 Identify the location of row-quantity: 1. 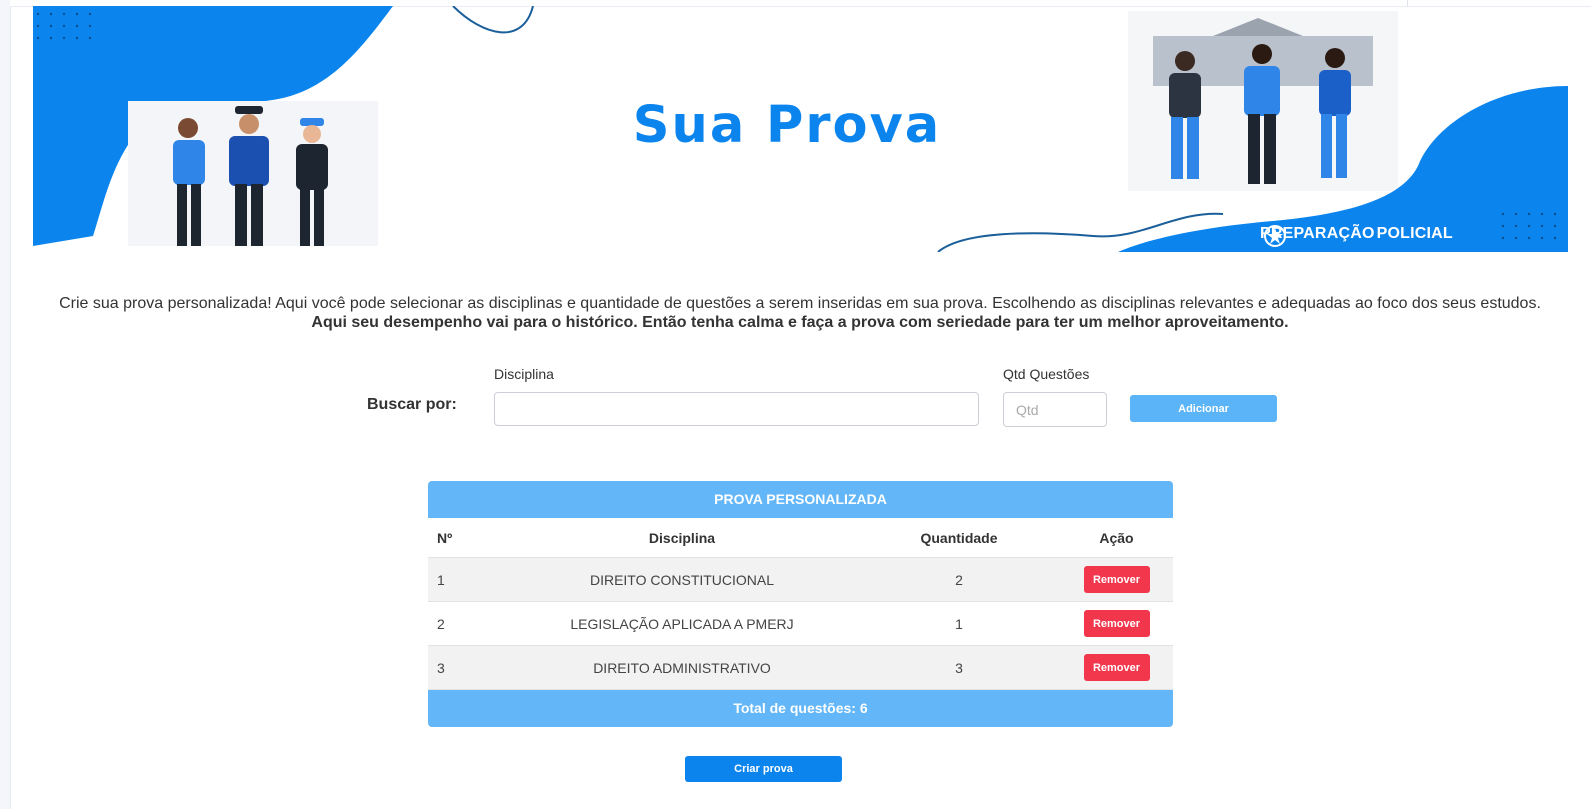
(959, 623).